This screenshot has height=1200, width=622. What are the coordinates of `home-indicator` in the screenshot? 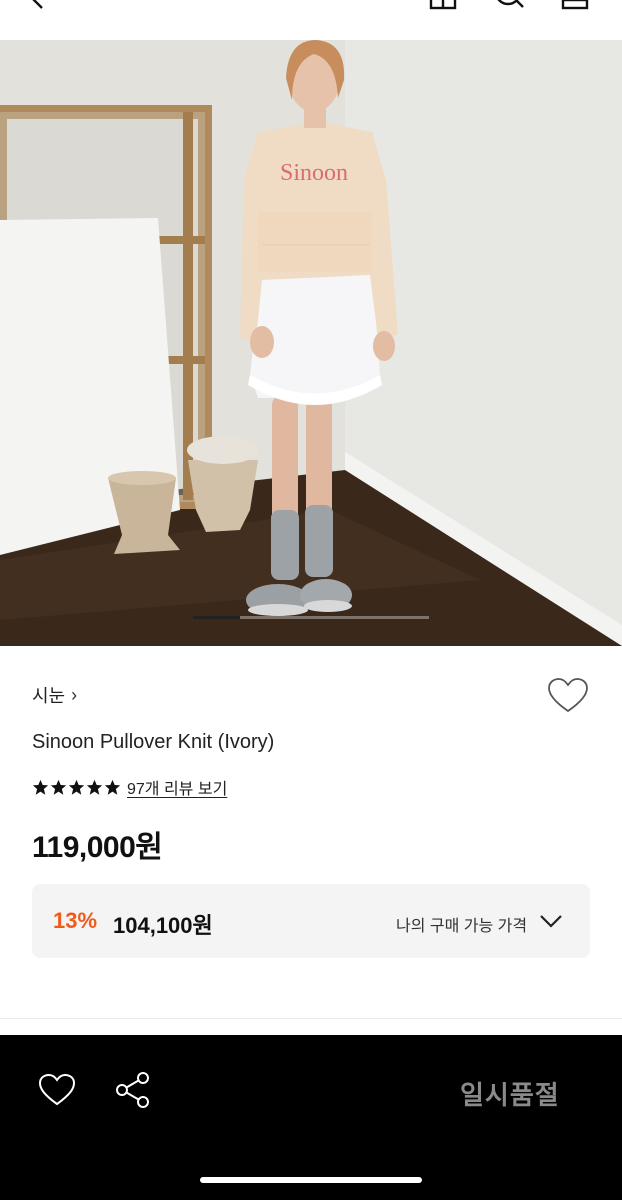 It's located at (311, 1180).